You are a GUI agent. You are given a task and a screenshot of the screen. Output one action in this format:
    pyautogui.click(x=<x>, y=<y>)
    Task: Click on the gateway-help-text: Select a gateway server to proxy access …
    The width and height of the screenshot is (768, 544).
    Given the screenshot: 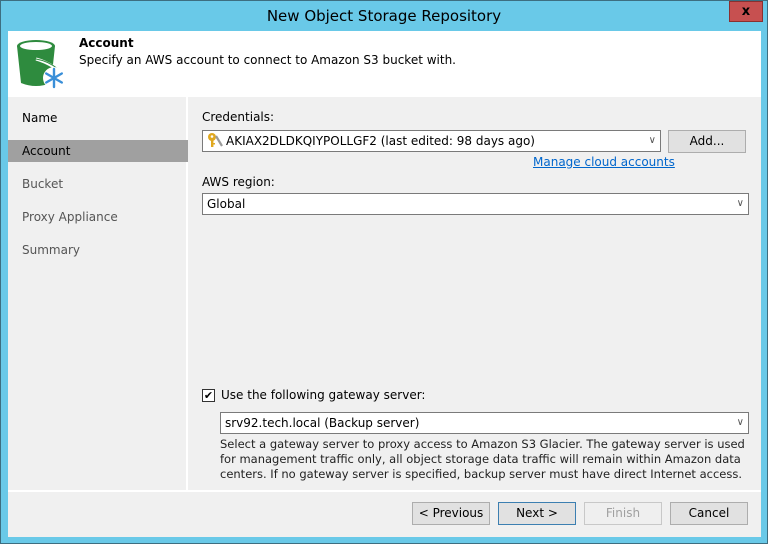 What is the action you would take?
    pyautogui.click(x=482, y=459)
    